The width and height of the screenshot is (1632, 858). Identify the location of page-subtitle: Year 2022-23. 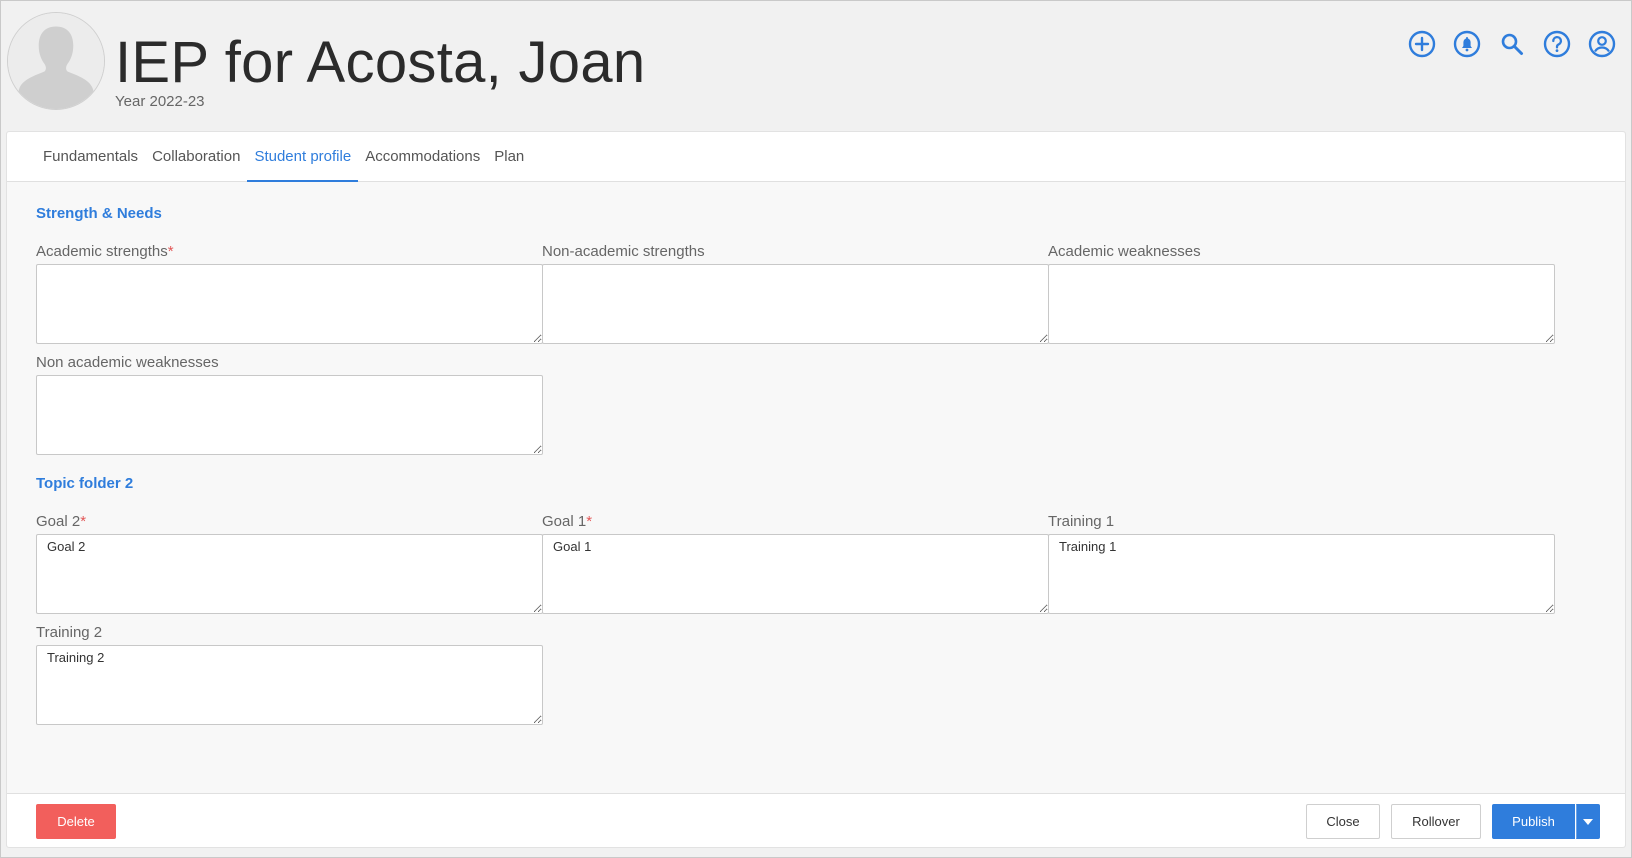
(160, 101).